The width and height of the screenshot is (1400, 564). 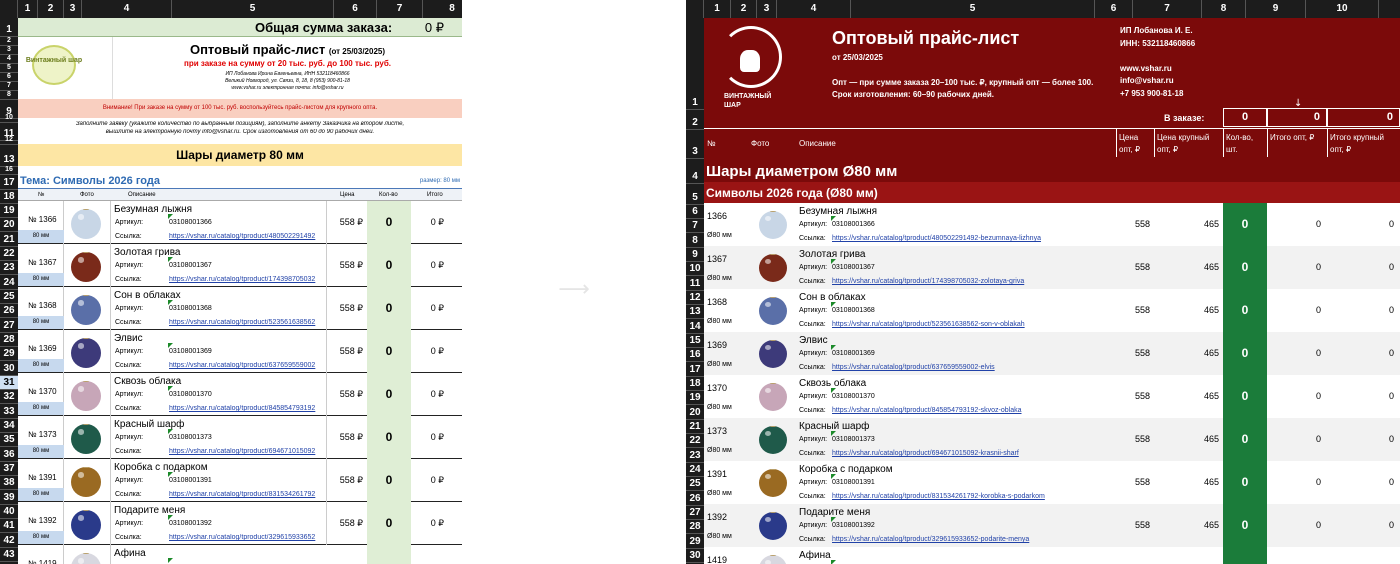 What do you see at coordinates (9, 268) in the screenshot?
I see `row-header: 23` at bounding box center [9, 268].